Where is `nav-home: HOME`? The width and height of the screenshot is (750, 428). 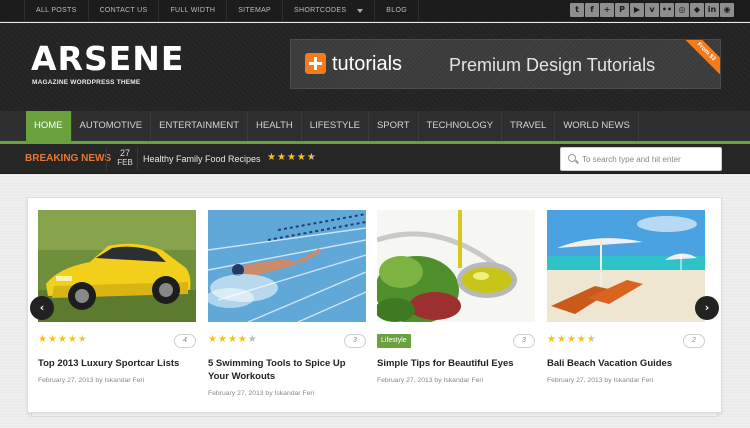 nav-home: HOME is located at coordinates (49, 126).